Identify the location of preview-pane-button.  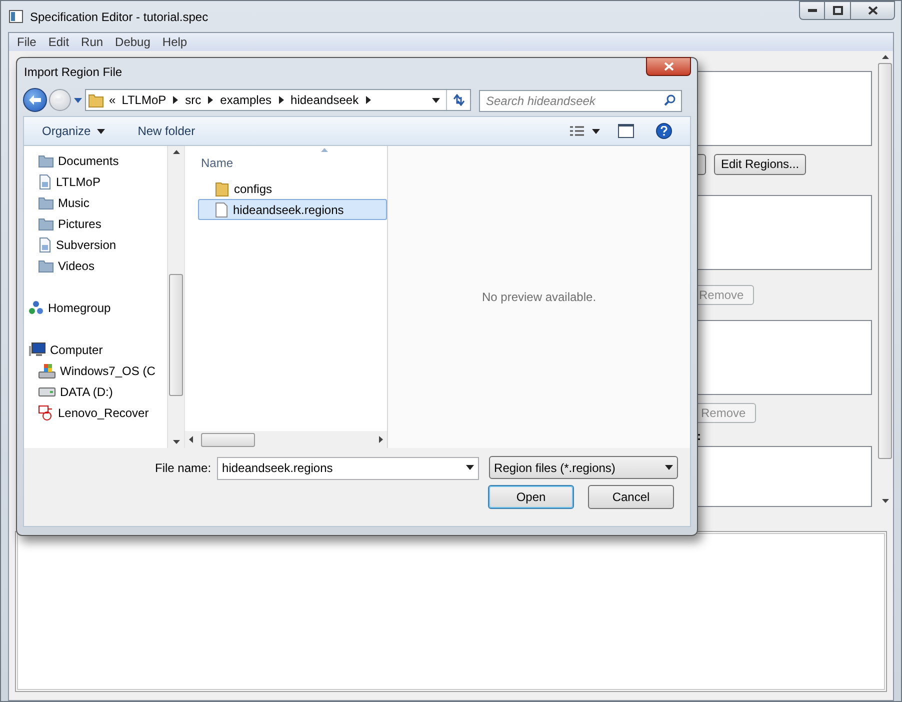
(626, 131).